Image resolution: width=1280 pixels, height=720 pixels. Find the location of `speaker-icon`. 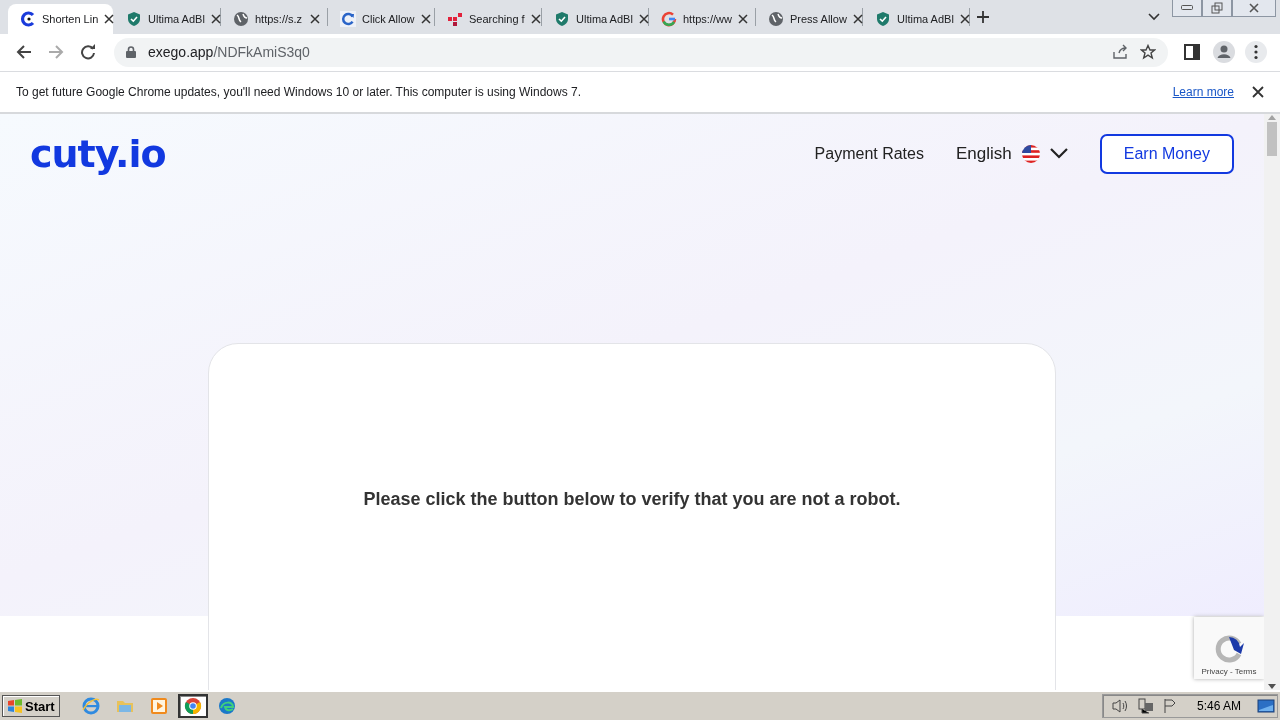

speaker-icon is located at coordinates (1119, 706).